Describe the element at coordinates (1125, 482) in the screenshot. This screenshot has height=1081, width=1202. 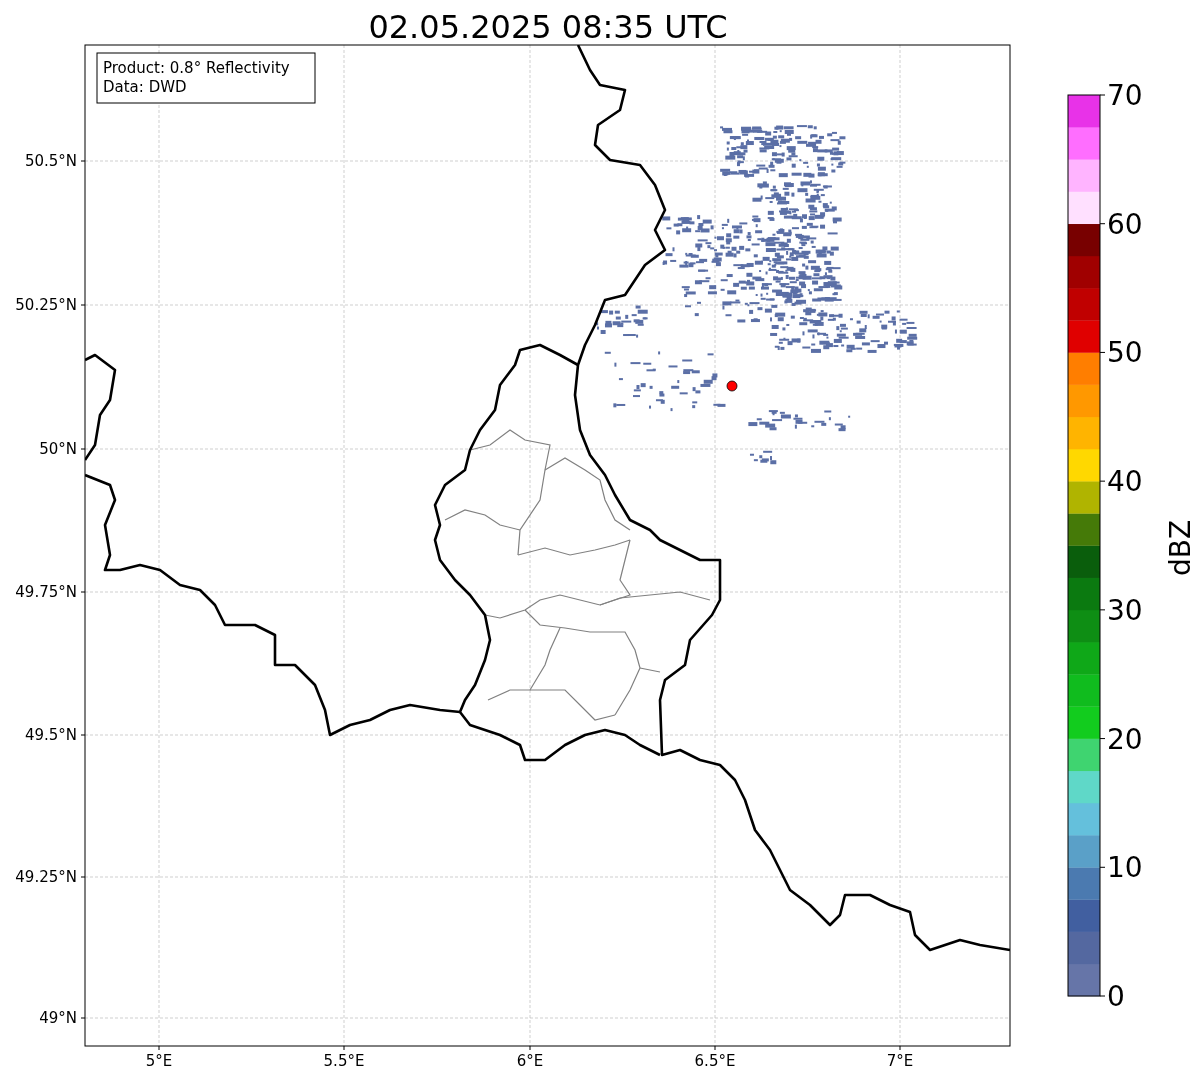
I see `colorbar-tick-label: 40` at that location.